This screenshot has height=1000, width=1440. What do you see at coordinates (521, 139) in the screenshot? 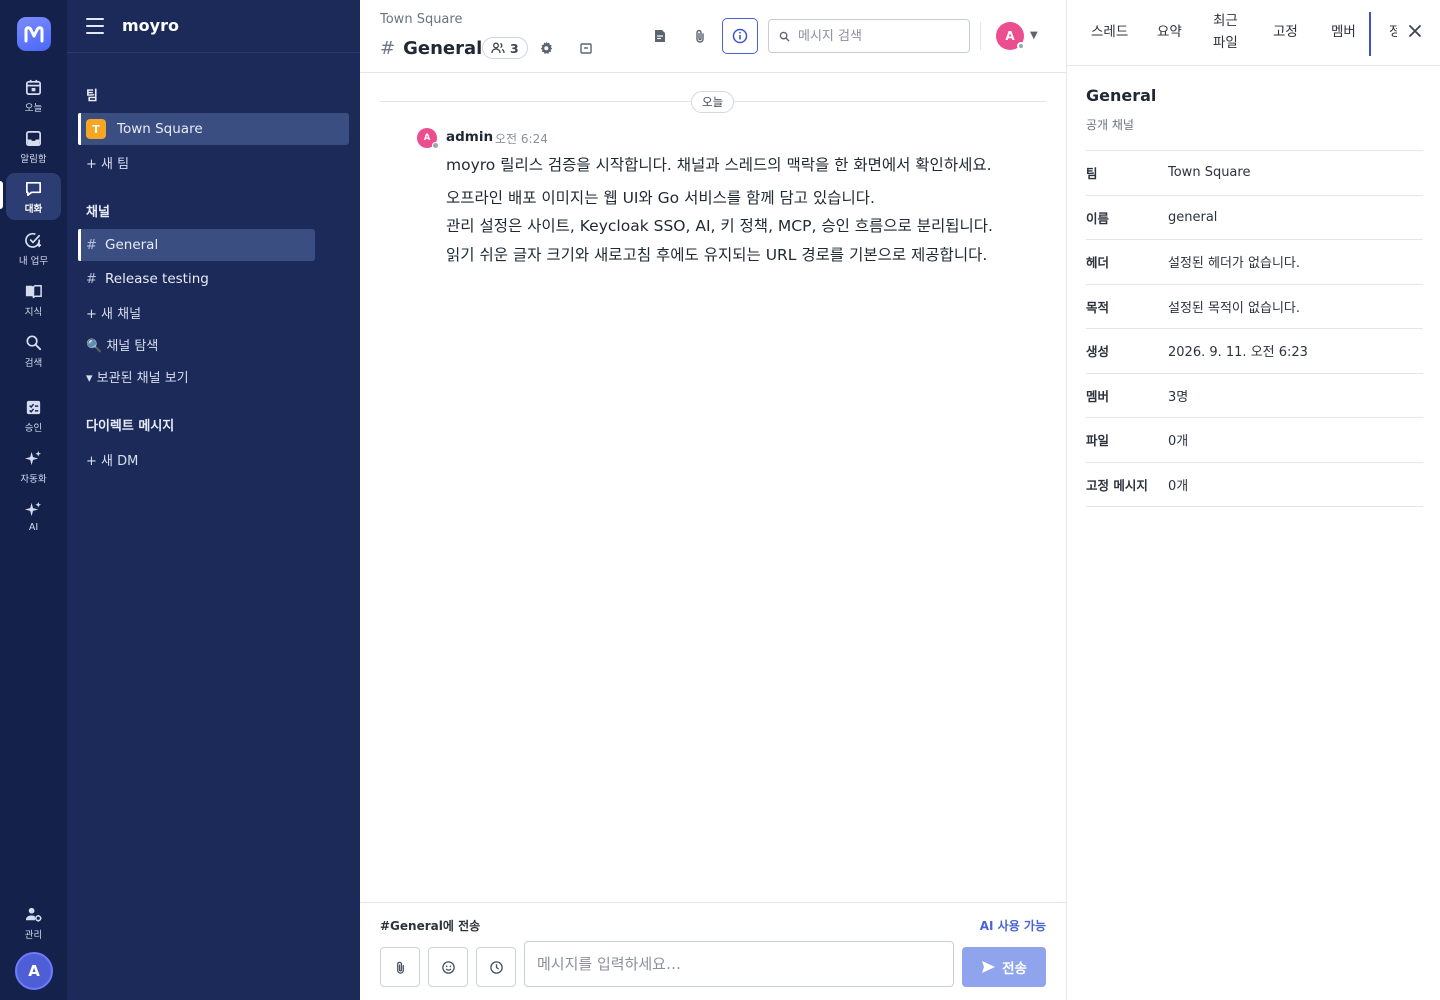
I see `message-timestamp: 오전 6:24` at bounding box center [521, 139].